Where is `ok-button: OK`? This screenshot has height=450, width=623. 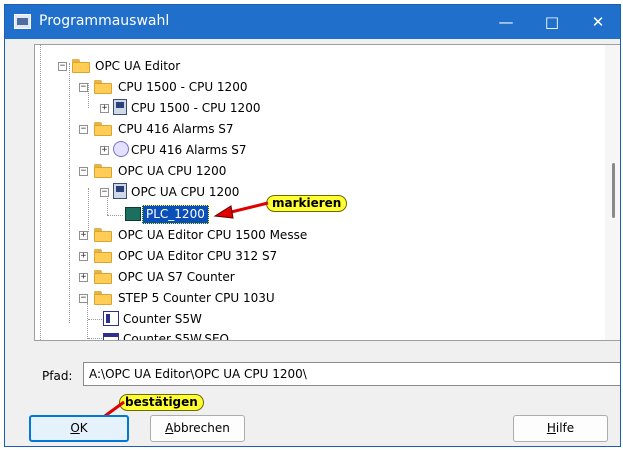
ok-button: OK is located at coordinates (79, 428).